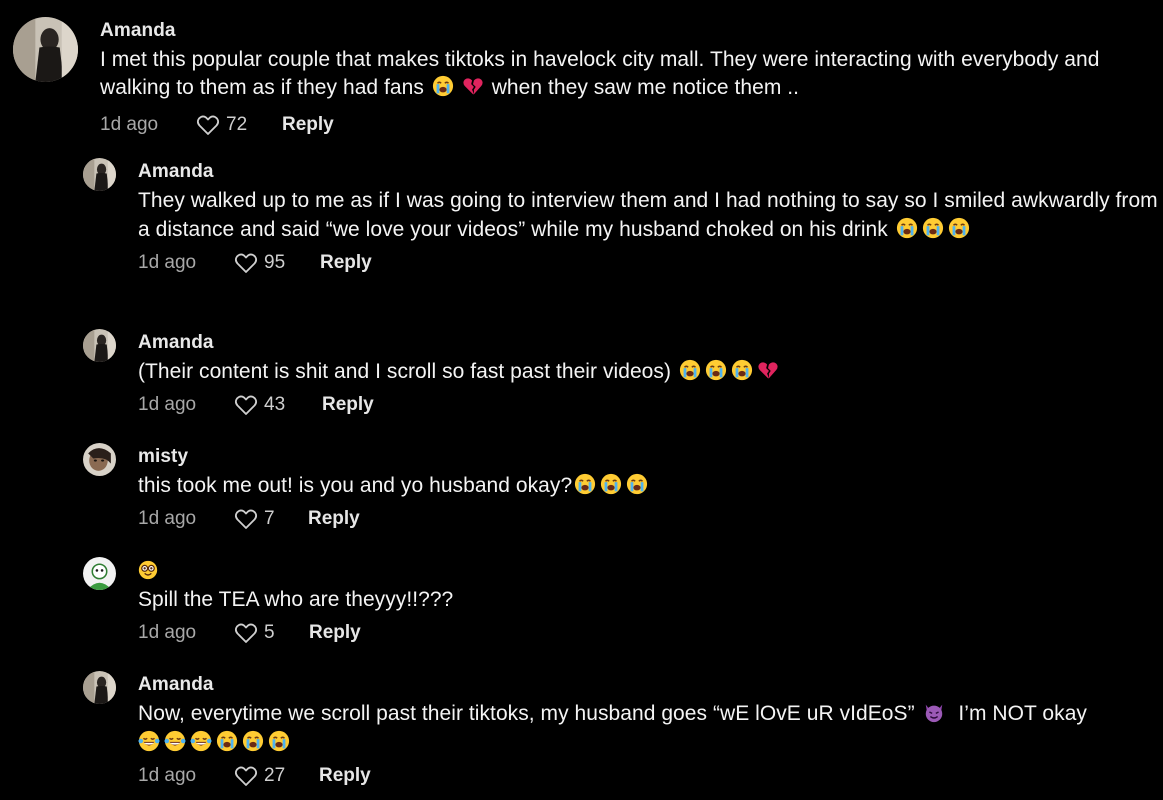 Image resolution: width=1163 pixels, height=800 pixels. I want to click on like-count: 5, so click(269, 632).